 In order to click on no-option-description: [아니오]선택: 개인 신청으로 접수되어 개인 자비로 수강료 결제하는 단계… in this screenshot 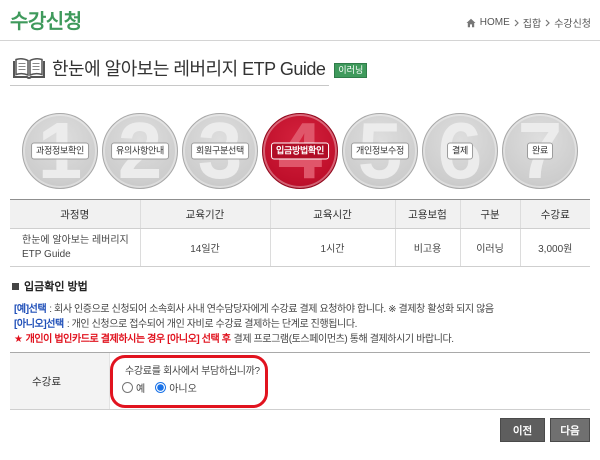, I will do `click(254, 324)`.